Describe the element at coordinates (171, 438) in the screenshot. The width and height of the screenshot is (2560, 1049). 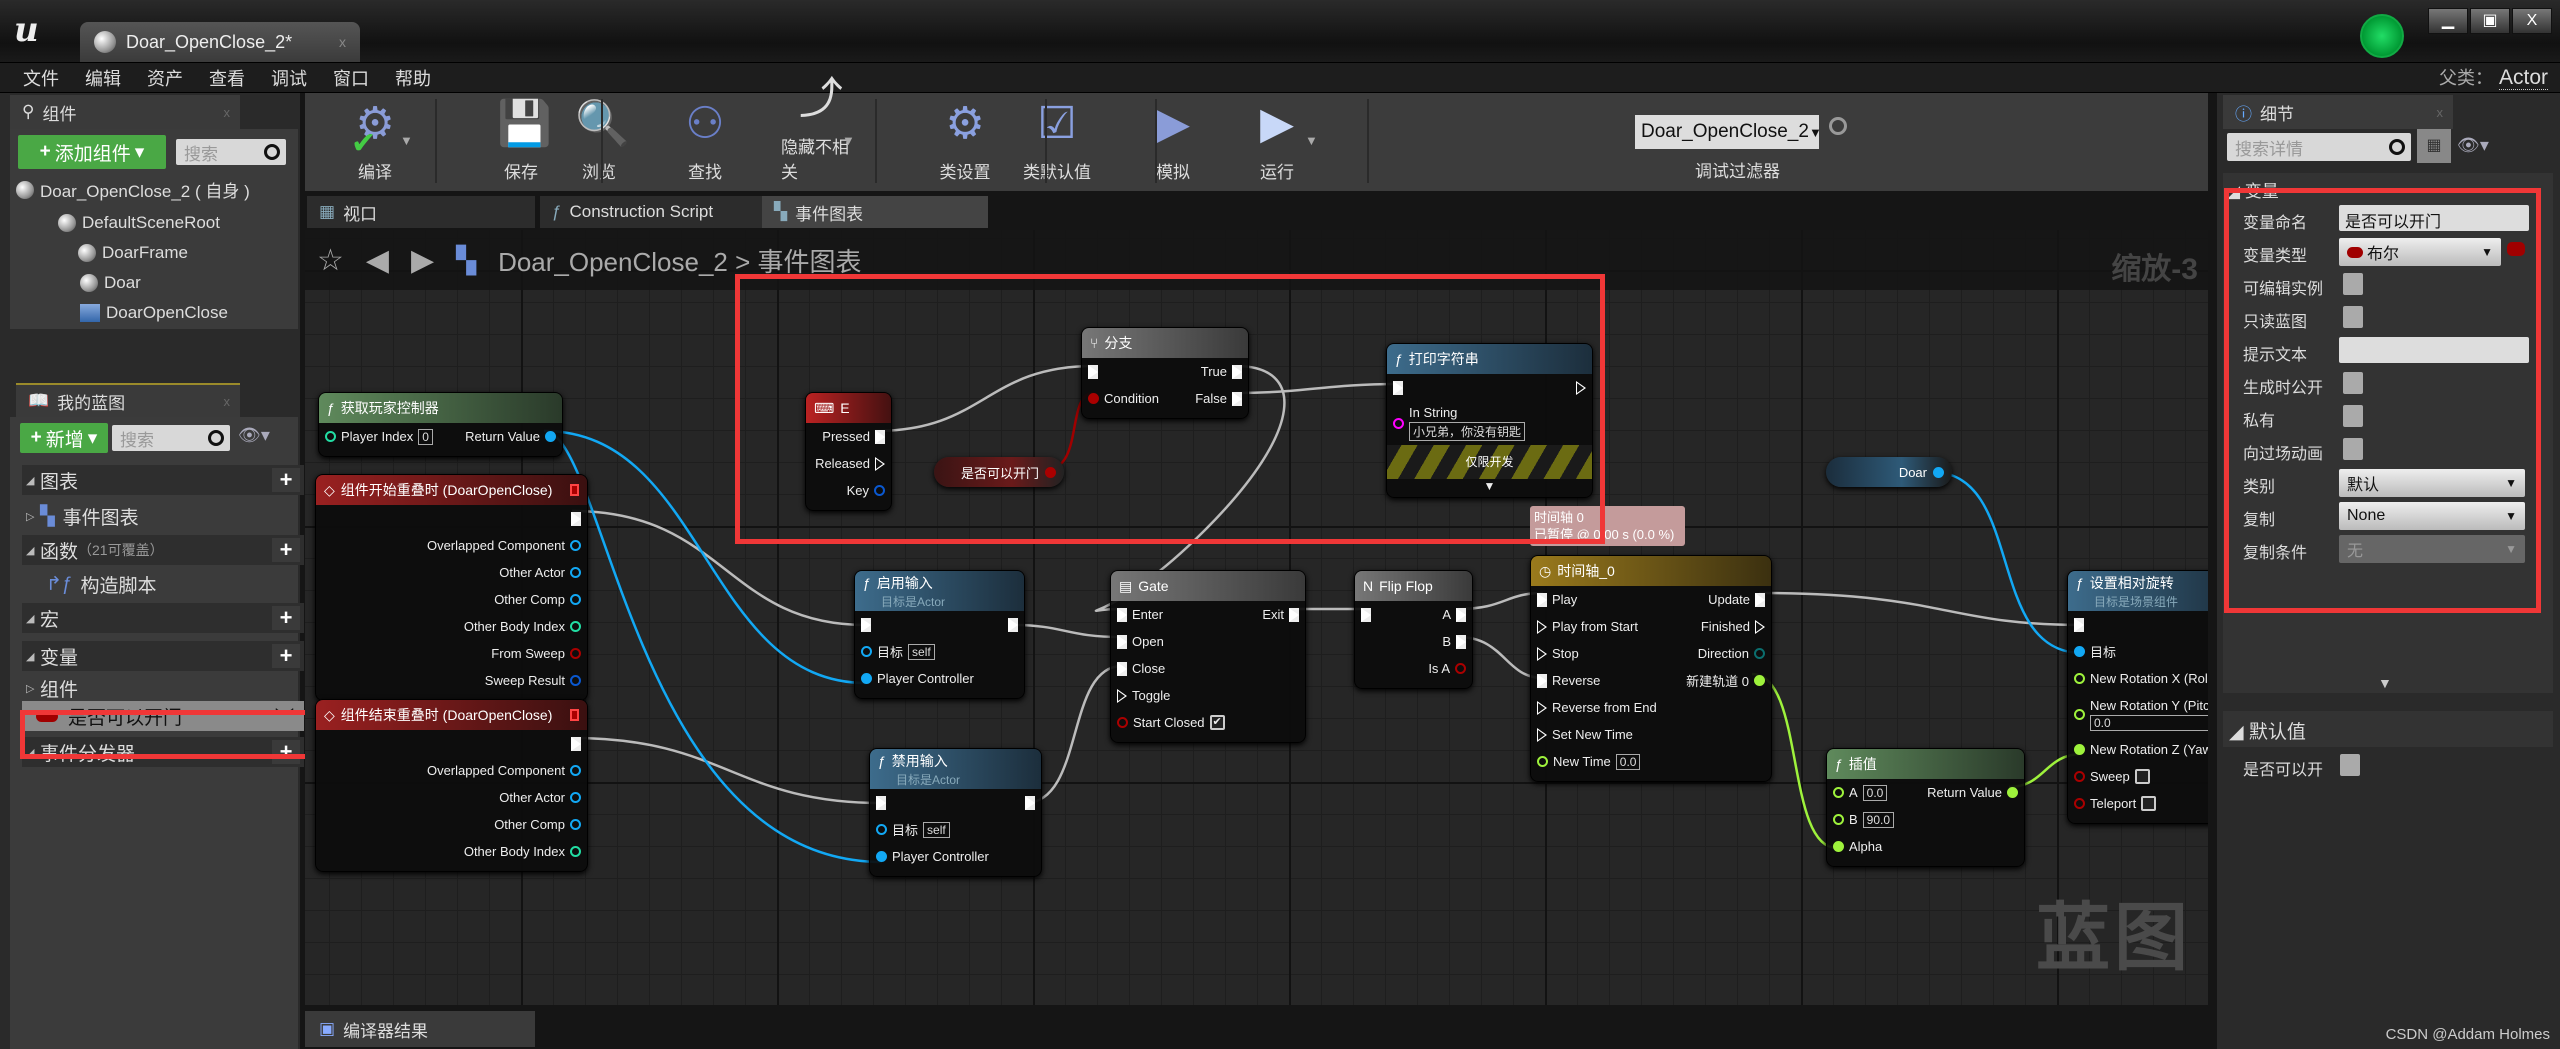
I see `my-blueprint-search-input: 搜索` at that location.